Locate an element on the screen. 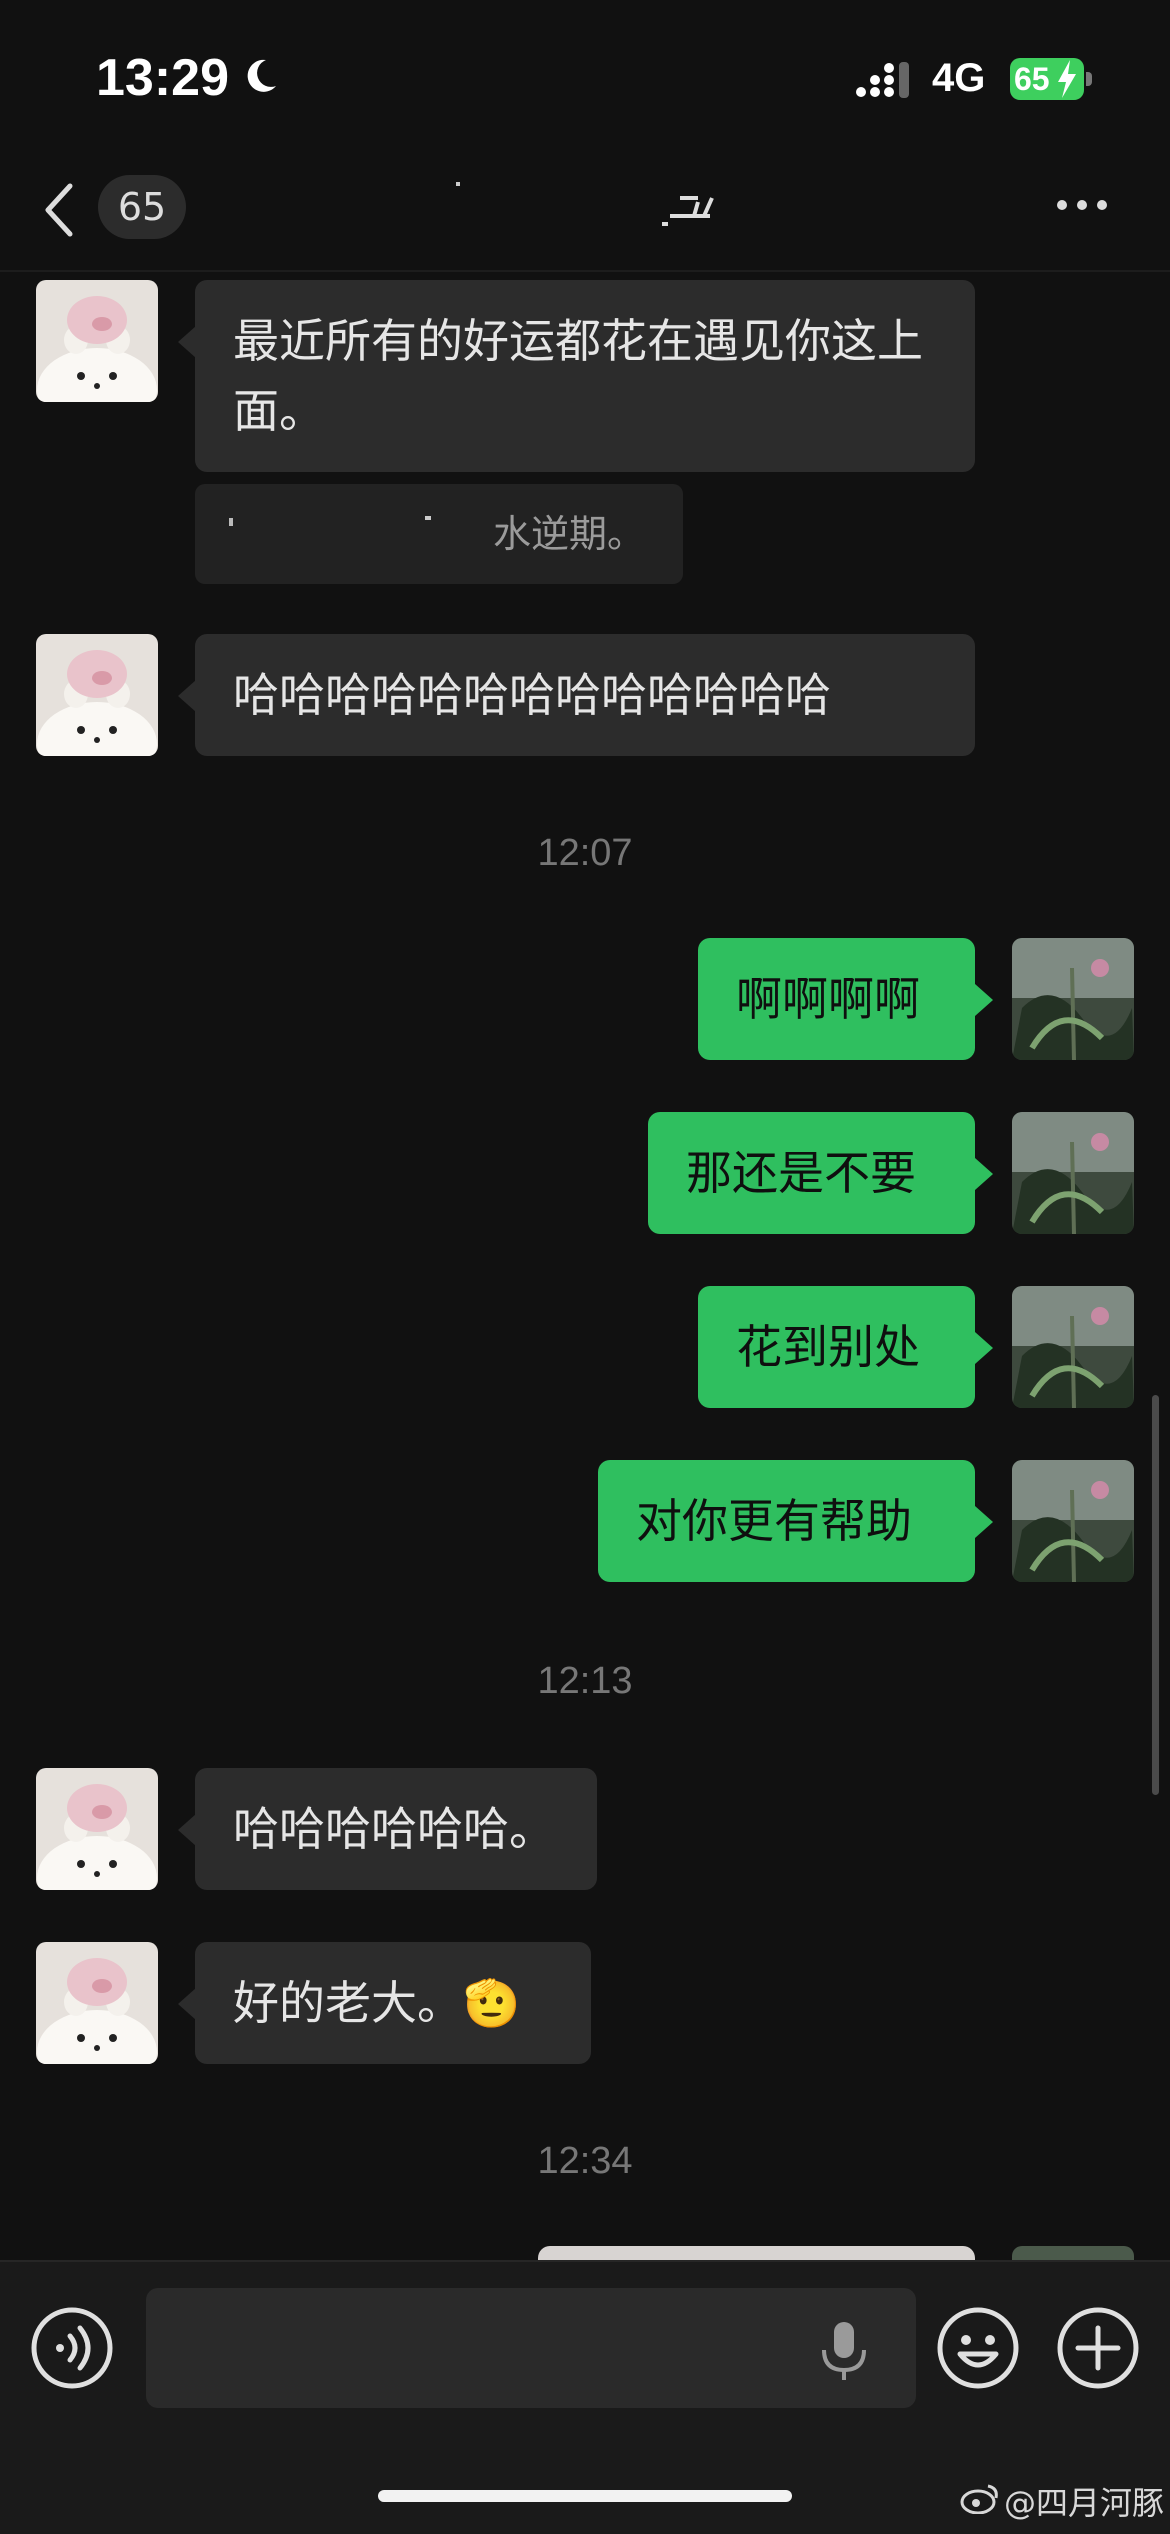 Image resolution: width=1170 pixels, height=2534 pixels. signal-icon is located at coordinates (882, 80).